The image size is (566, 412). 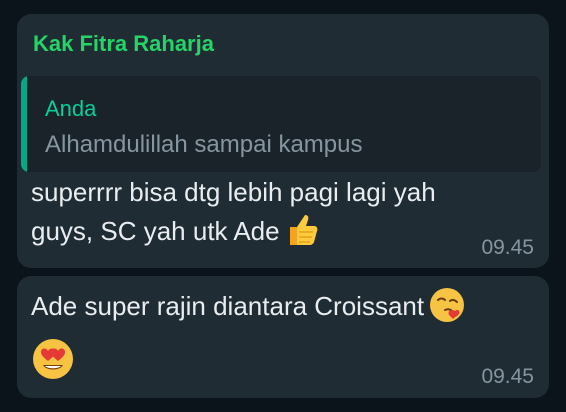 I want to click on quote-accent-bar, so click(x=24, y=124).